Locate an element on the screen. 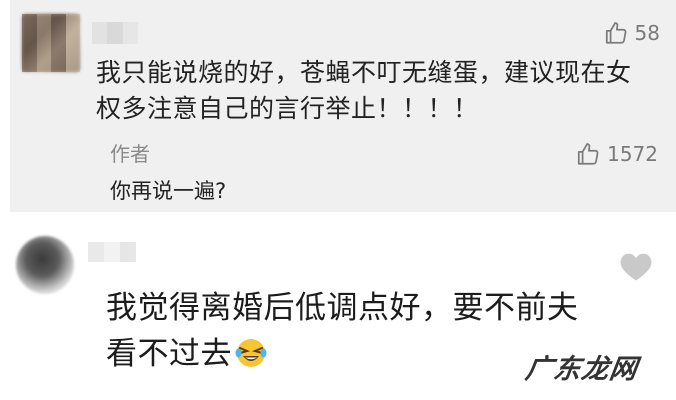 This screenshot has width=676, height=400. avatar-mosaic is located at coordinates (51, 43).